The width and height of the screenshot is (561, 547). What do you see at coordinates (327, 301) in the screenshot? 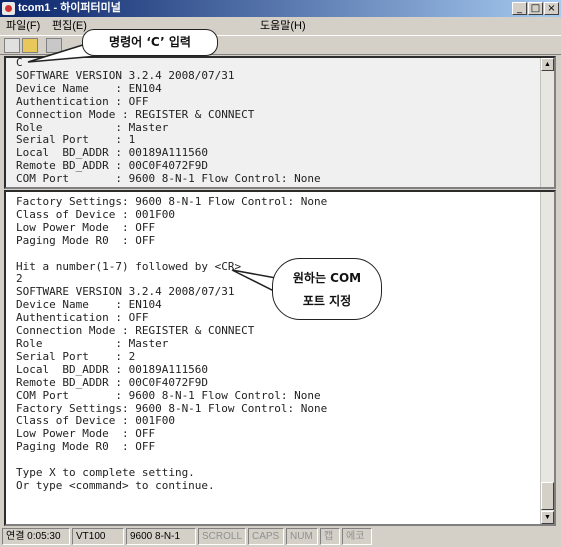
I see `com-callout-line2: 포트 지정` at bounding box center [327, 301].